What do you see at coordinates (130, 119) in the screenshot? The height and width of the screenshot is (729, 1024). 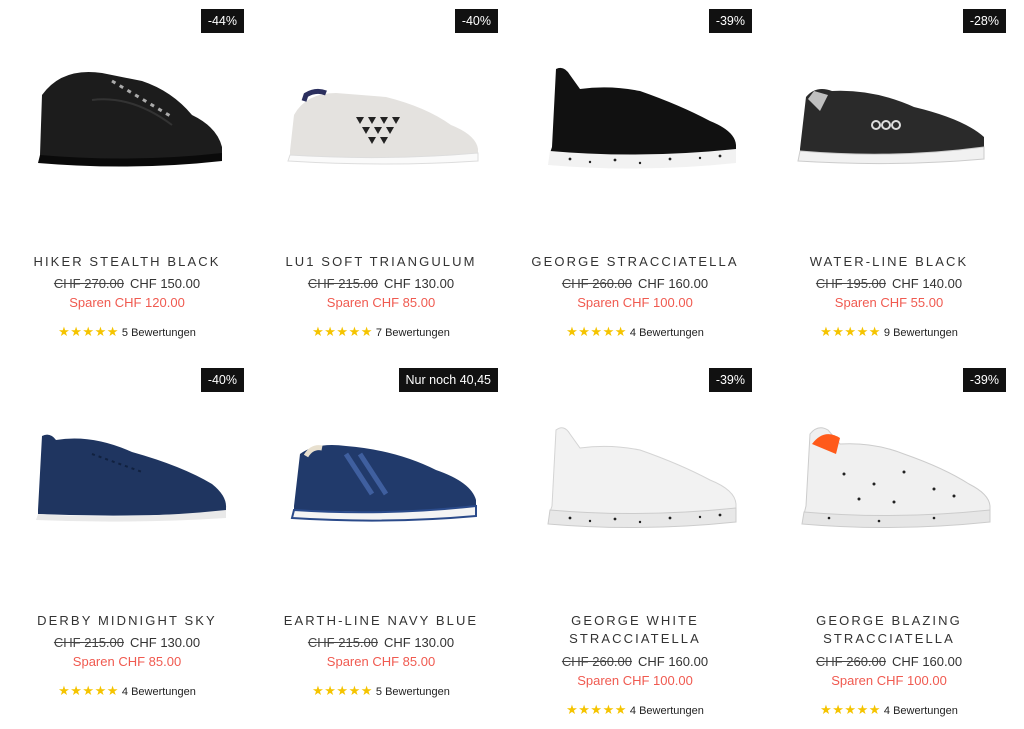 I see `boot-icon` at bounding box center [130, 119].